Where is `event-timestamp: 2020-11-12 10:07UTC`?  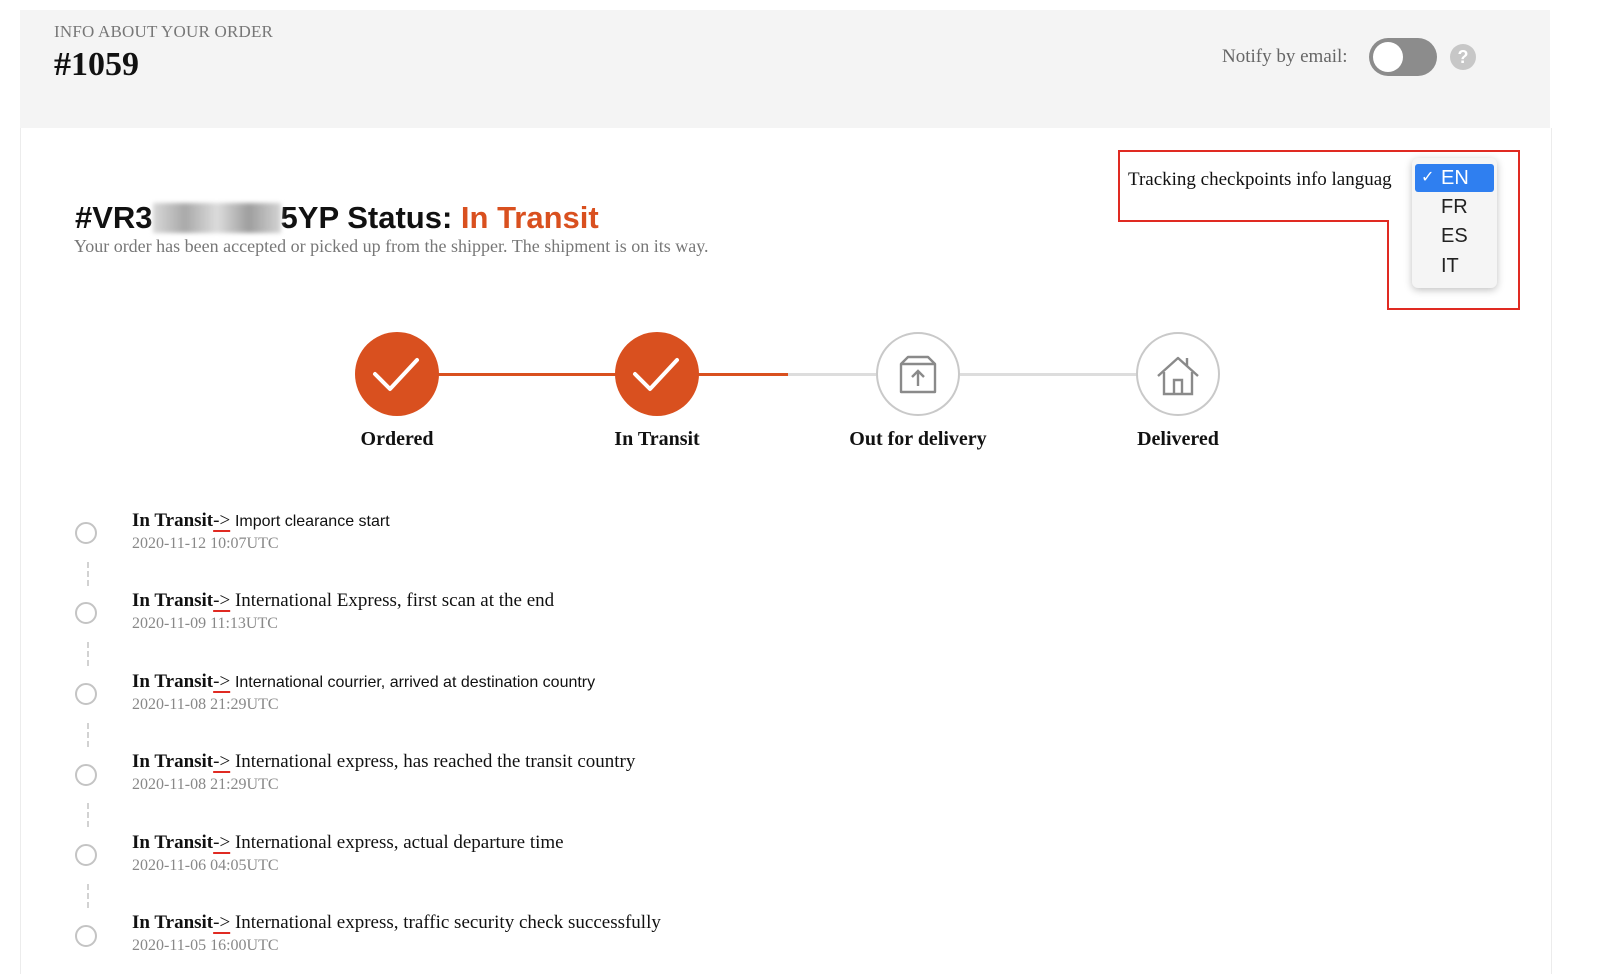
event-timestamp: 2020-11-12 10:07UTC is located at coordinates (205, 543).